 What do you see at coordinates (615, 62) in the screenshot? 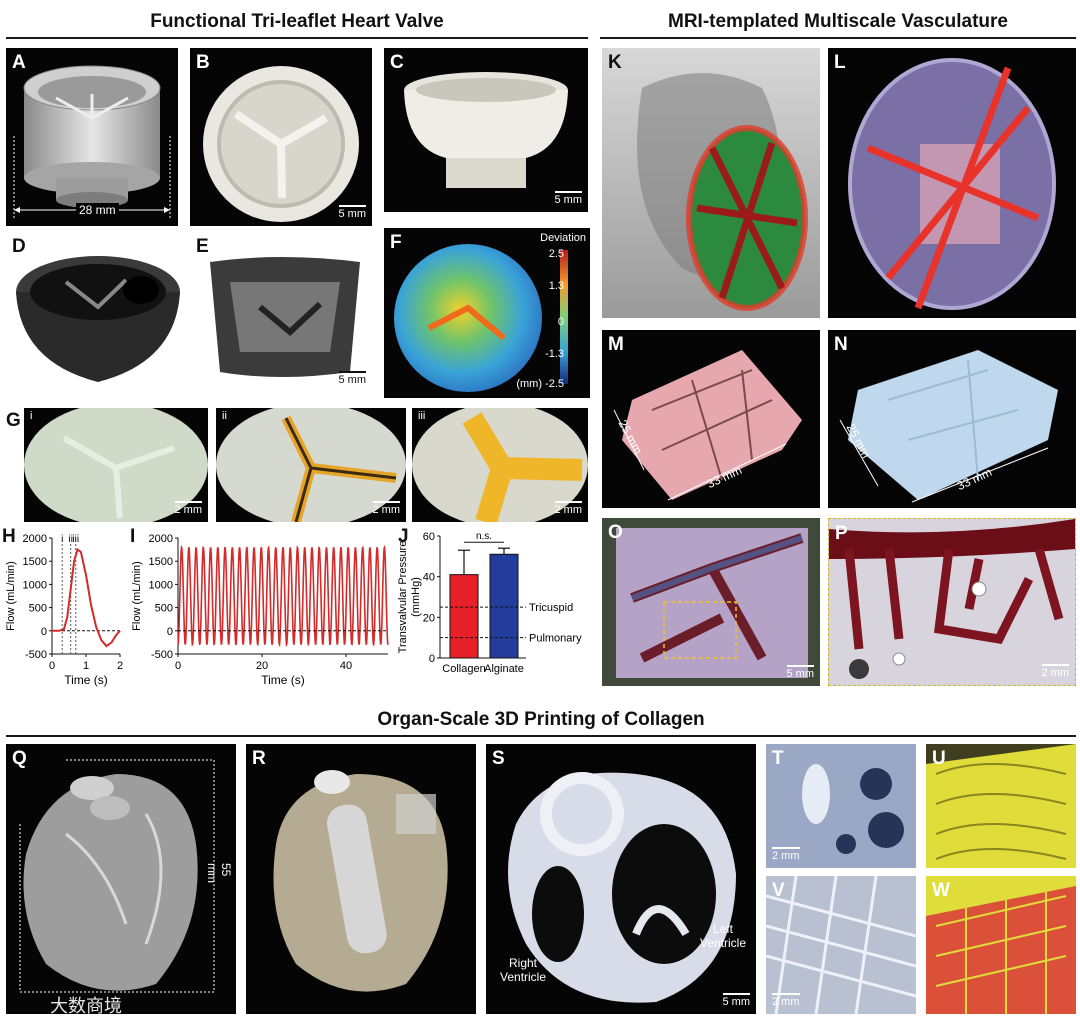
I see `panel-label-k: K` at bounding box center [615, 62].